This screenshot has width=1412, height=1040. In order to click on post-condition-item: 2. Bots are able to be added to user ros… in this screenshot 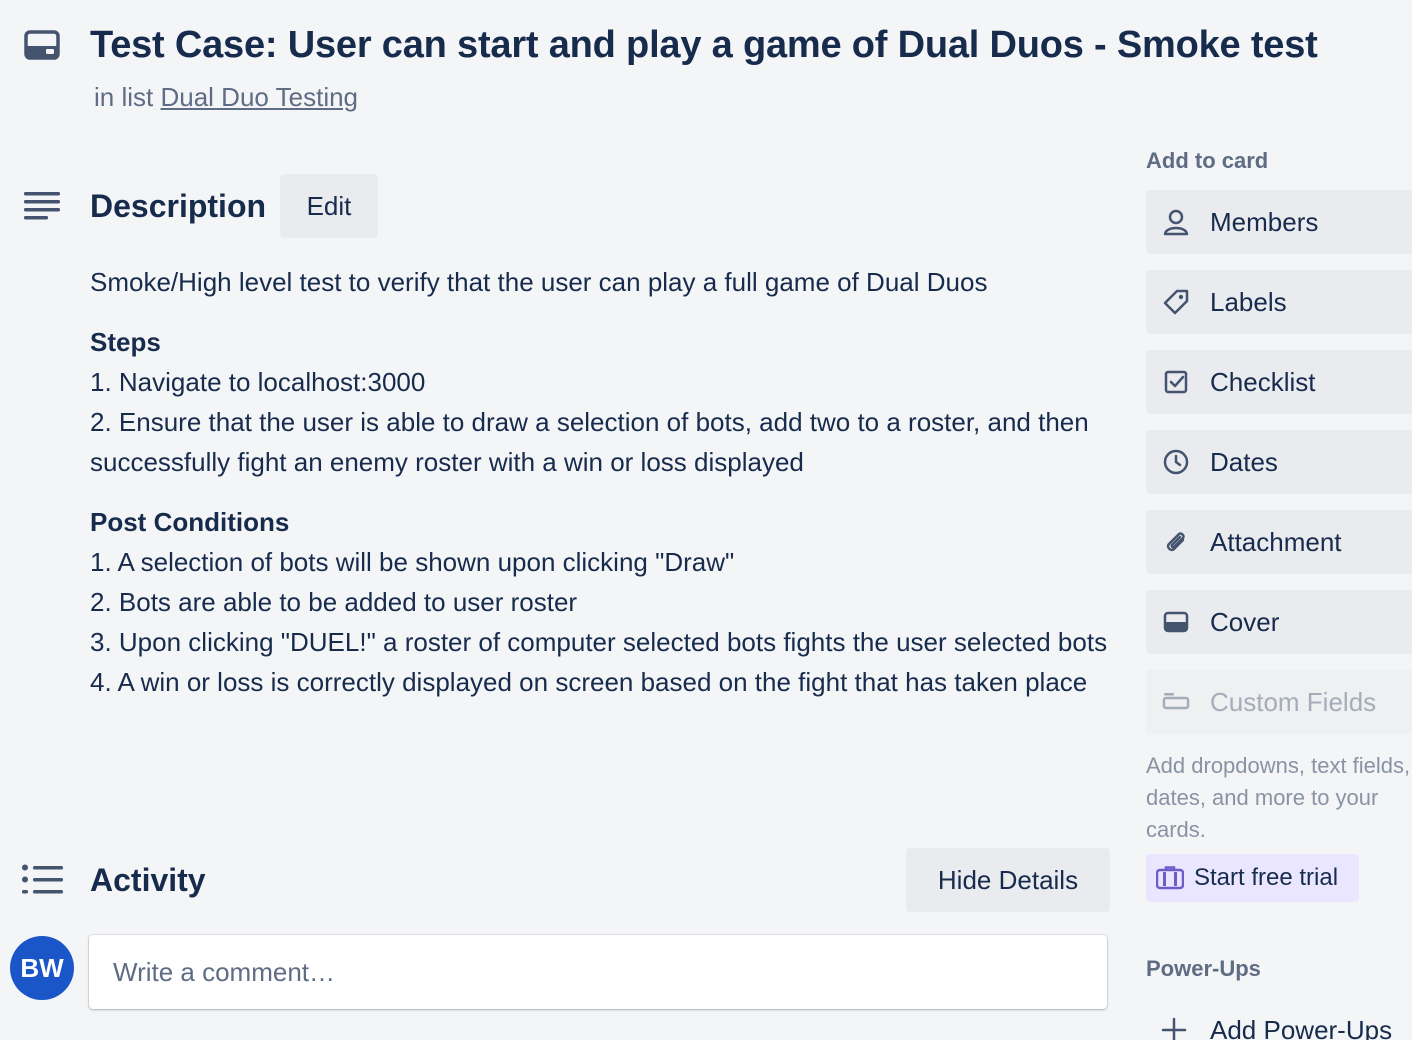, I will do `click(334, 602)`.